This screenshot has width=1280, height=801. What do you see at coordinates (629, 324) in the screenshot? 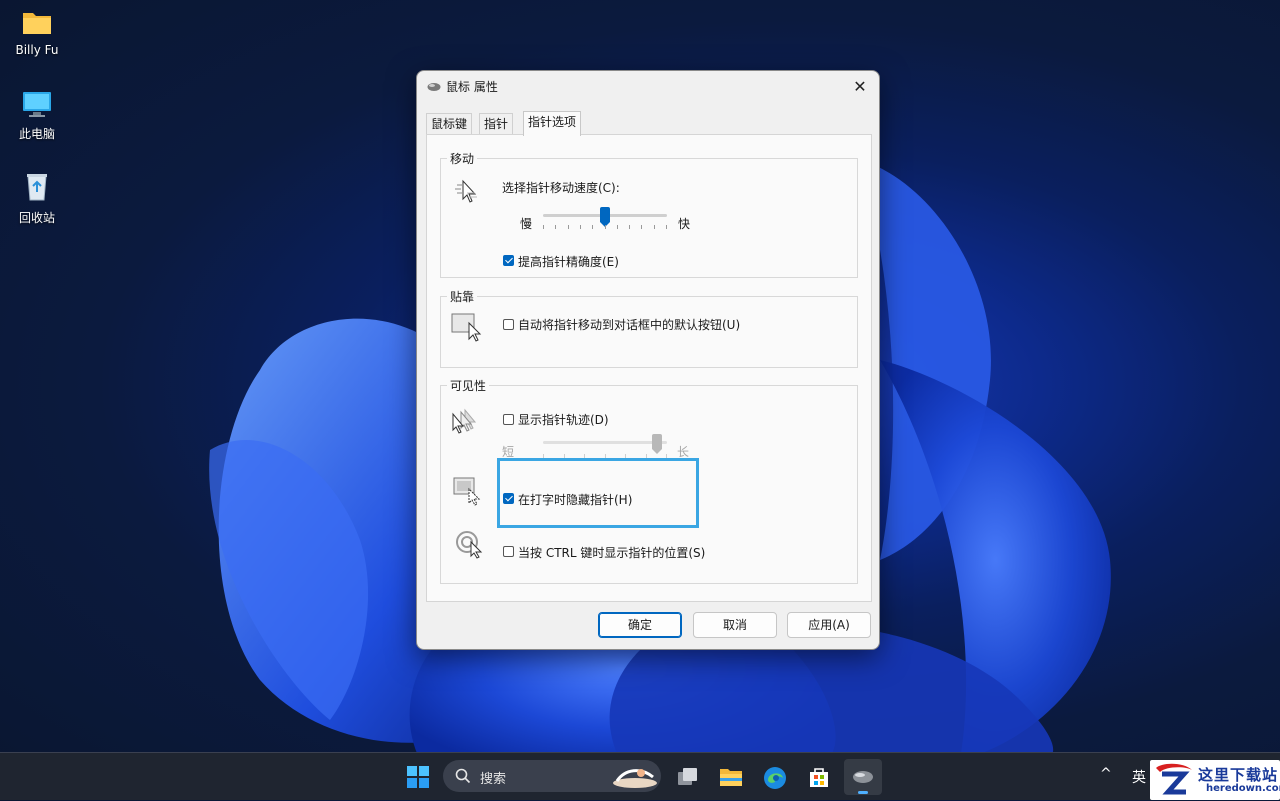
I see `snap-to-label: 自动将指针移动到对话框中的默认按钮(U)` at bounding box center [629, 324].